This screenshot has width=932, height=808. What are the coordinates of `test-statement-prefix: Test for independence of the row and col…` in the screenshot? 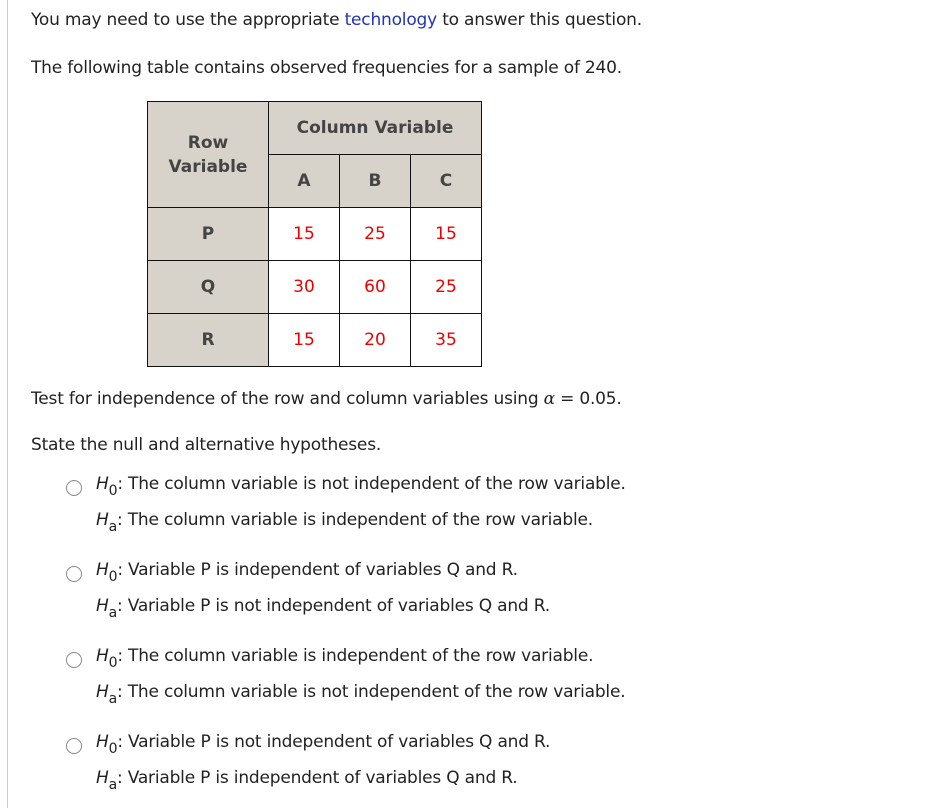 It's located at (287, 399).